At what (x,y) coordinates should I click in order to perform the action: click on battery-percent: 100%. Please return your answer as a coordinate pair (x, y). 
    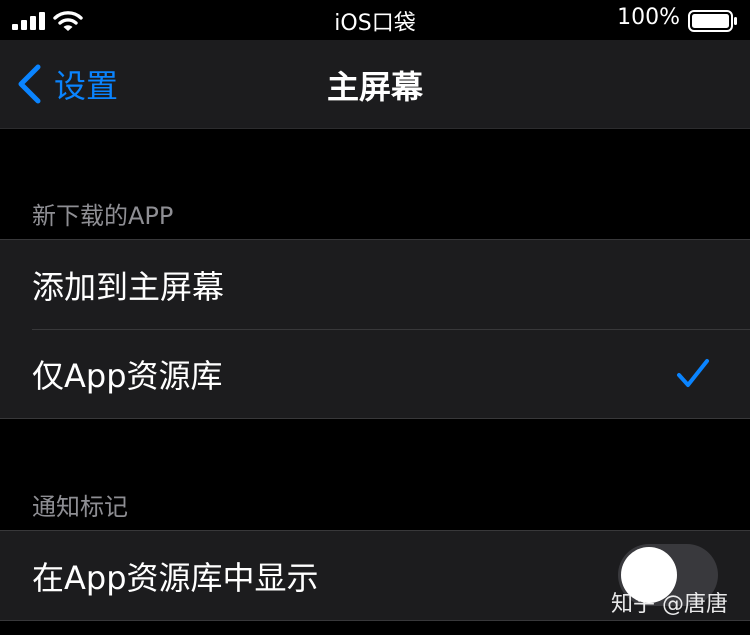
    Looking at the image, I should click on (648, 17).